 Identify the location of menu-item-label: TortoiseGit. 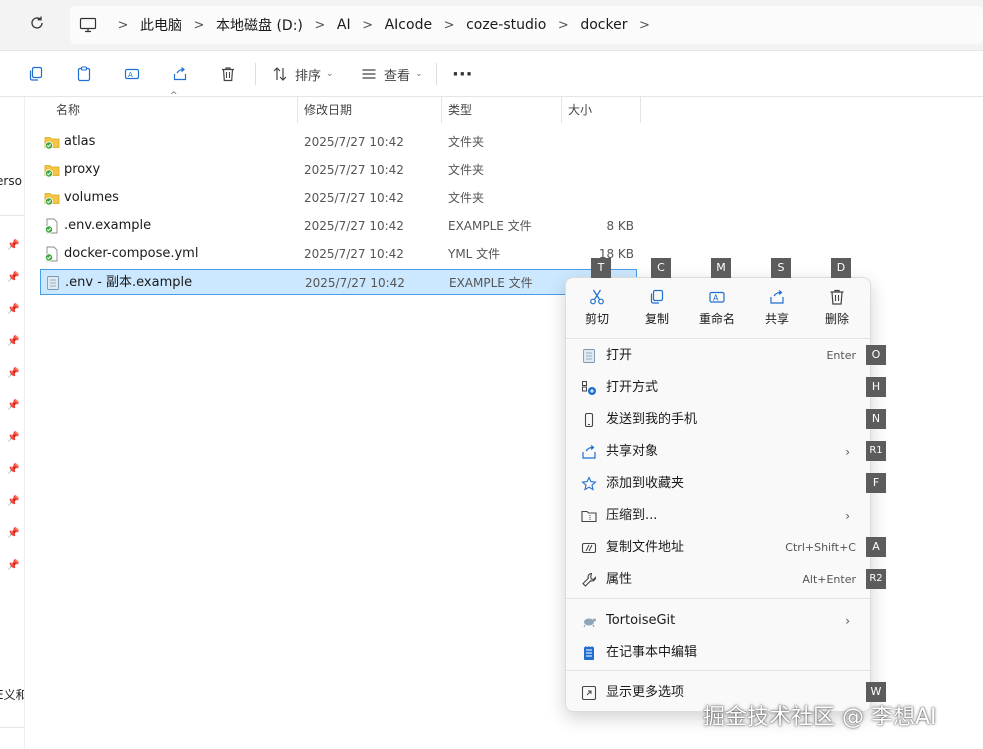
(641, 620).